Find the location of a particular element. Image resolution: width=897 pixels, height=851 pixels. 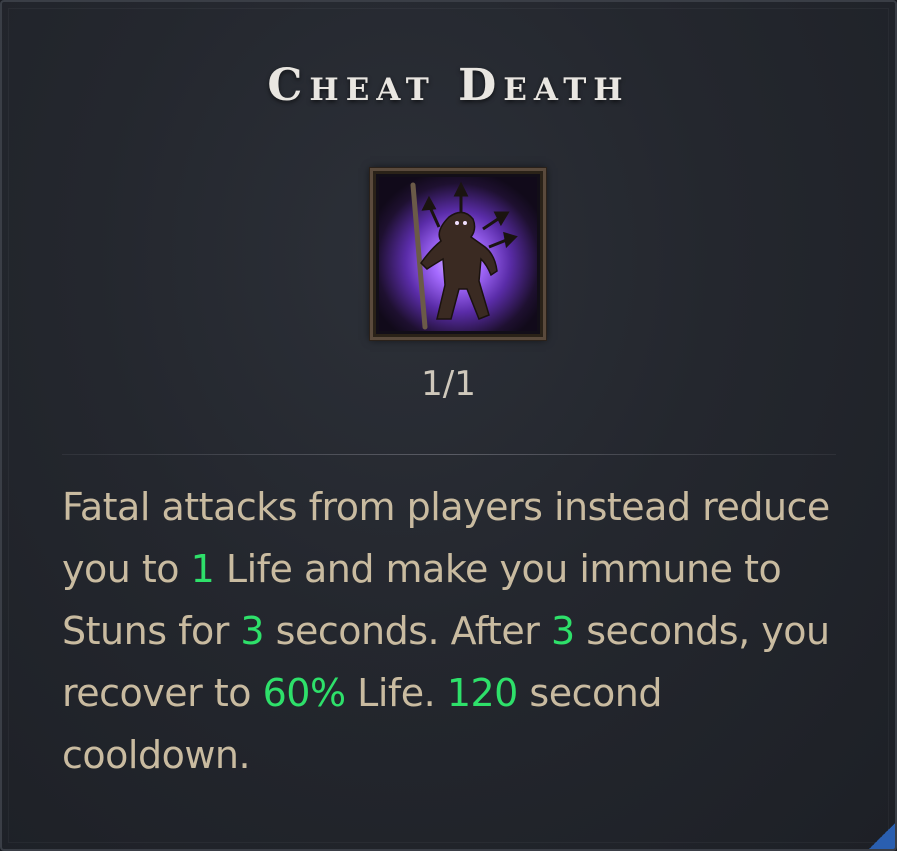

corner-accent is located at coordinates (882, 836).